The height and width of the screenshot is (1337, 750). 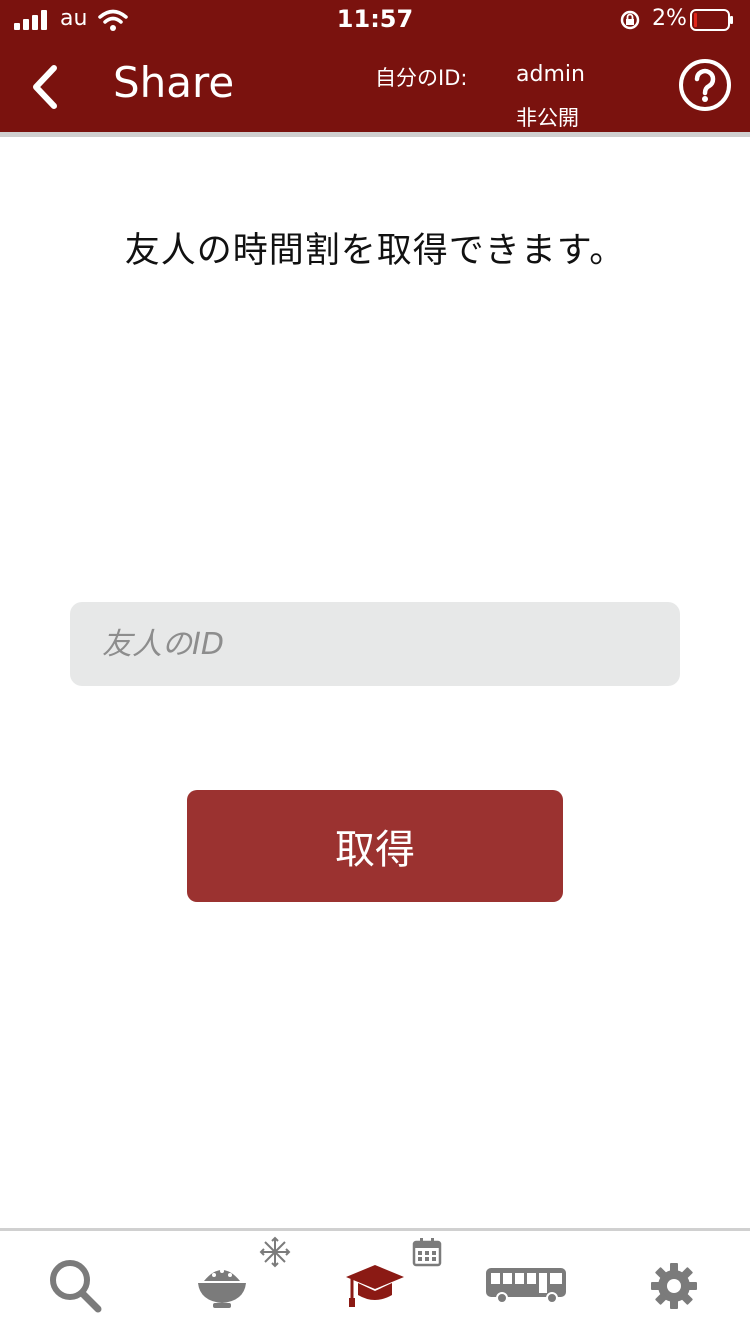 I want to click on tab-bus, so click(x=525, y=1284).